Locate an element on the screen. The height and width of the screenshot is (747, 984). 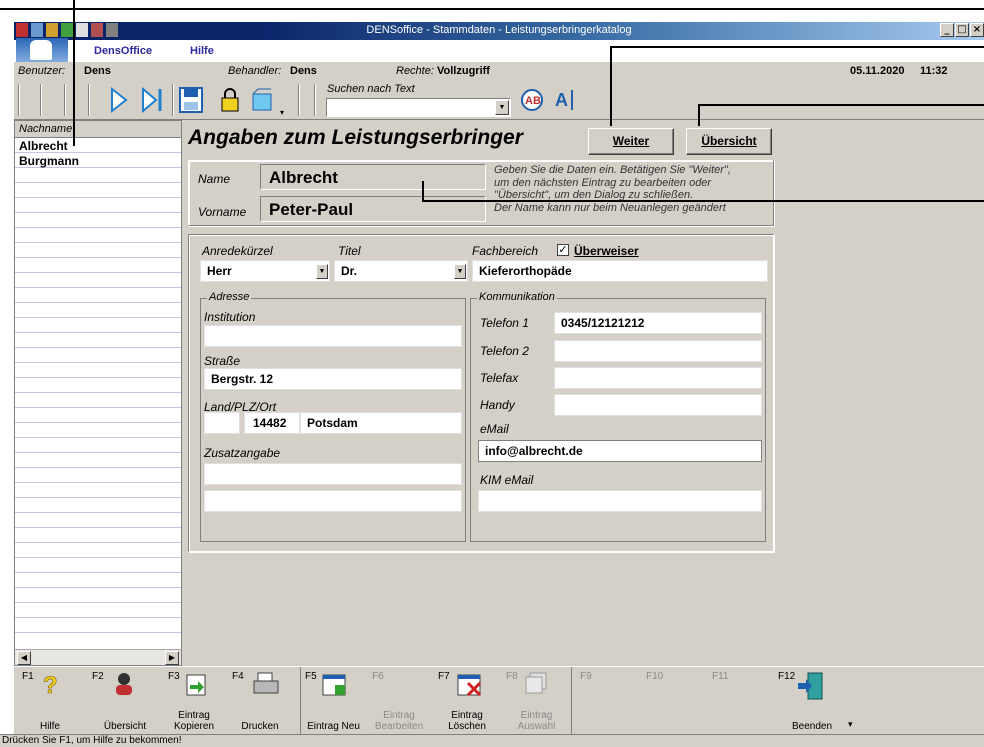
f10-button: F10 is located at coordinates (672, 701).